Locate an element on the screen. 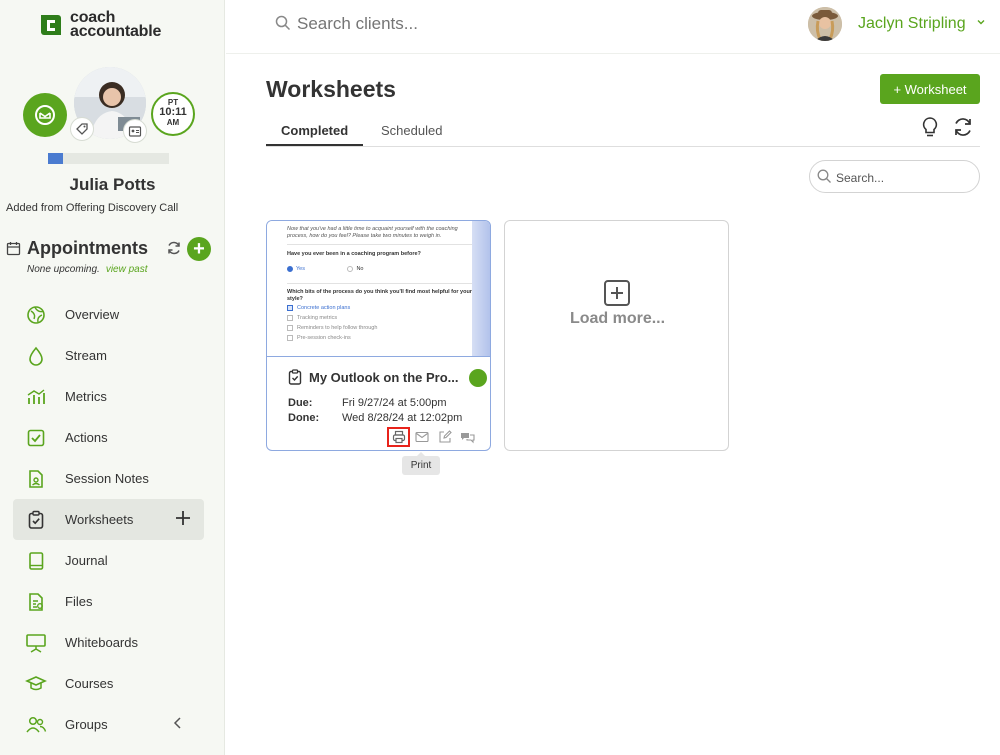 The image size is (1000, 755). edit-button is located at coordinates (444, 437).